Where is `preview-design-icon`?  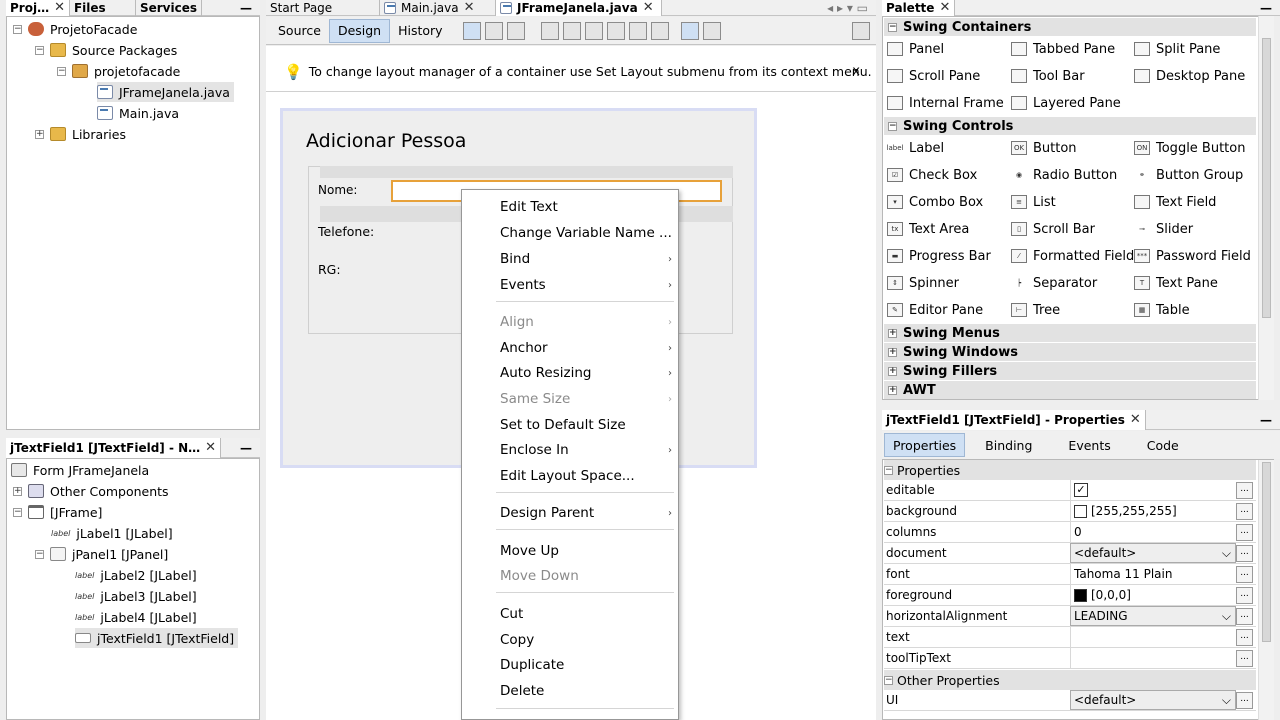 preview-design-icon is located at coordinates (515, 30).